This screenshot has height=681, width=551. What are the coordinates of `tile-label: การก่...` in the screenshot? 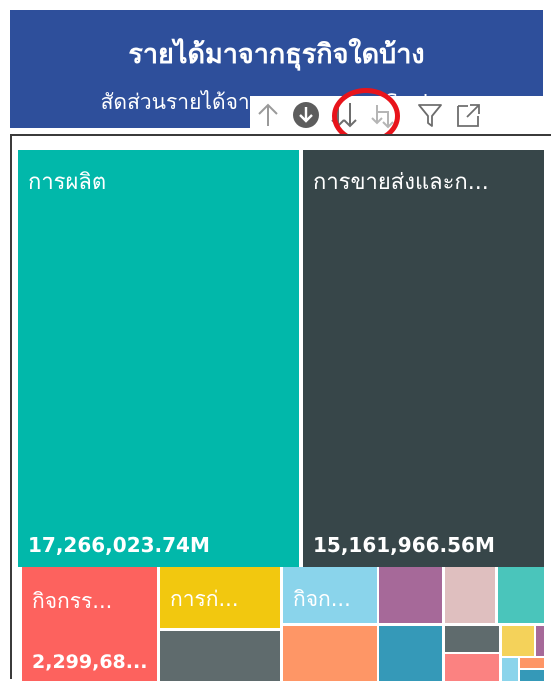 It's located at (204, 599).